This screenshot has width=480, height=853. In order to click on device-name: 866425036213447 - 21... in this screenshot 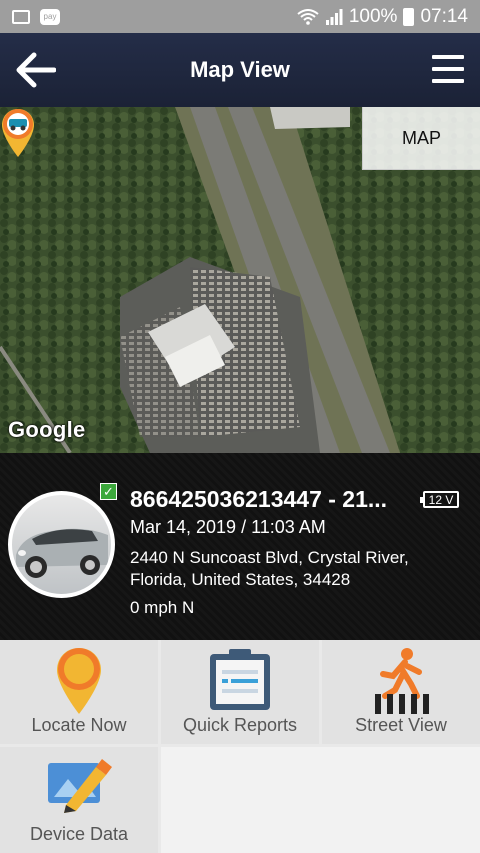, I will do `click(259, 499)`.